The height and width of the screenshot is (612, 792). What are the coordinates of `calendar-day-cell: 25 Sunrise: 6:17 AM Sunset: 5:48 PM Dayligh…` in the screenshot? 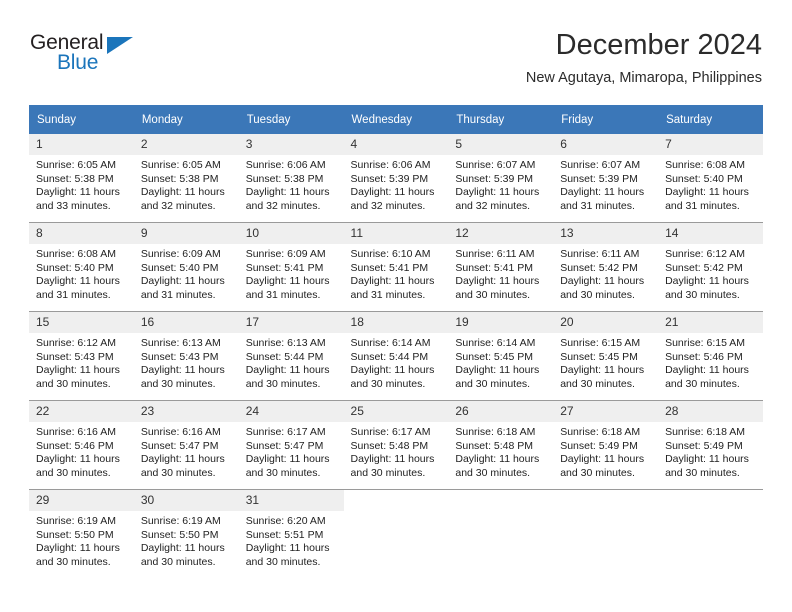 It's located at (396, 445).